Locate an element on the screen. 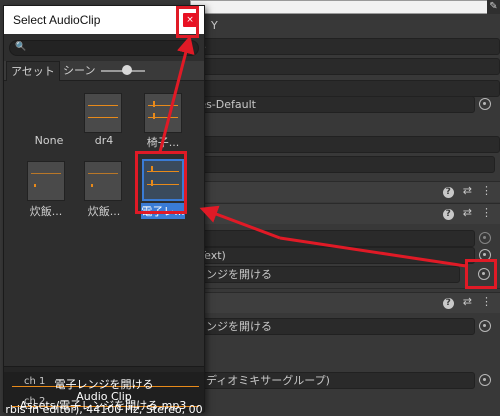 The width and height of the screenshot is (500, 416). y-label: Y is located at coordinates (214, 25).